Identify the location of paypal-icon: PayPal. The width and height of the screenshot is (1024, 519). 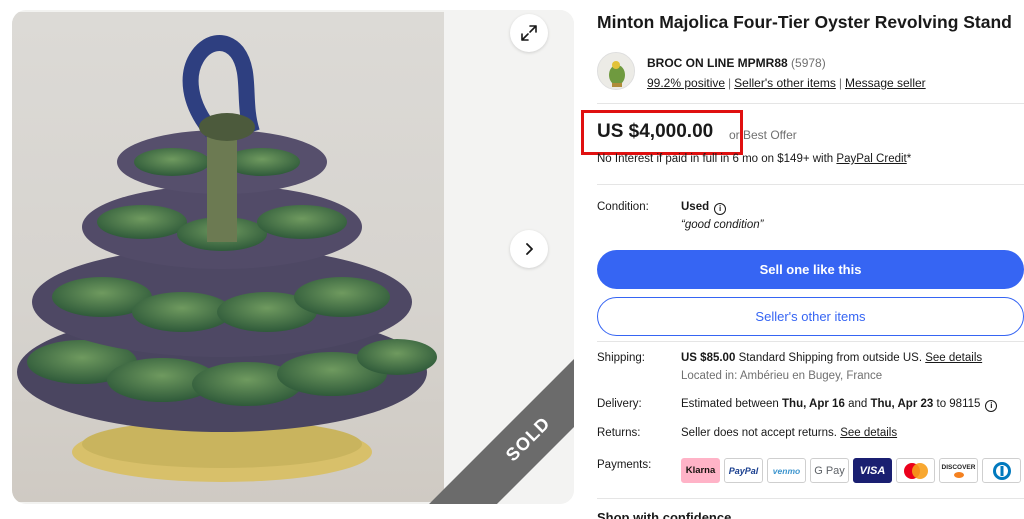
(743, 470).